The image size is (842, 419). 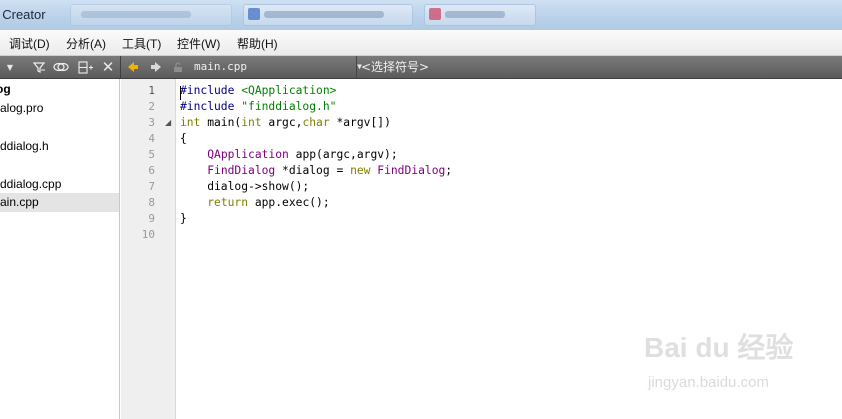 What do you see at coordinates (151, 170) in the screenshot?
I see `line-number: 6` at bounding box center [151, 170].